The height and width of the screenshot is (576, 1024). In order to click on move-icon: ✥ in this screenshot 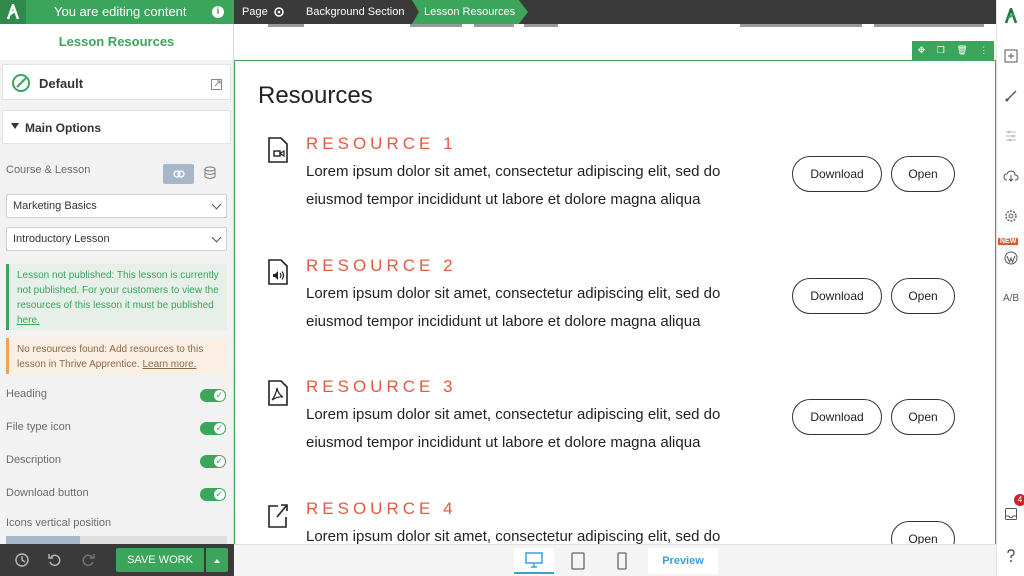, I will do `click(922, 50)`.